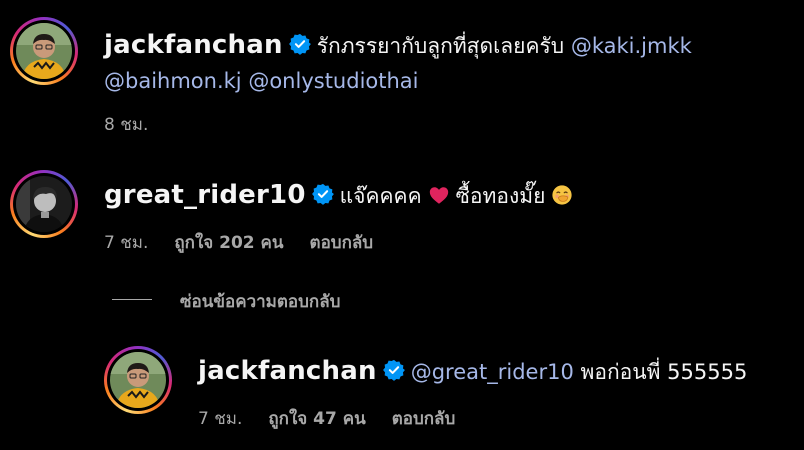 The width and height of the screenshot is (804, 450). Describe the element at coordinates (228, 243) in the screenshot. I see `like-count: ถูกใจ 202 คน` at that location.